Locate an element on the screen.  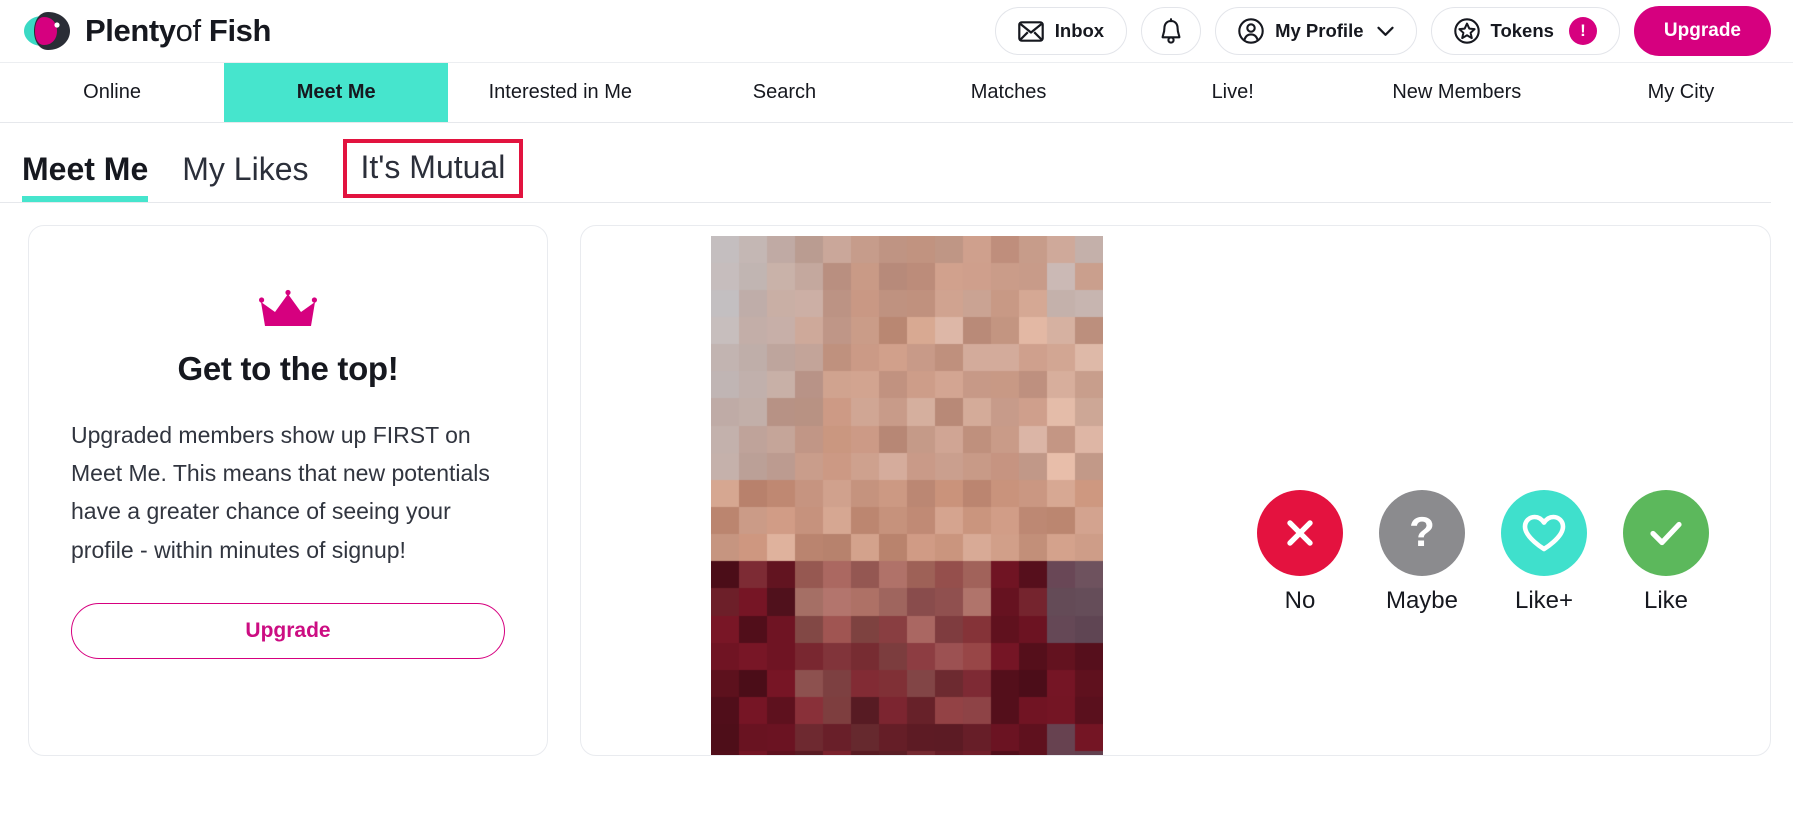
question-icon: ? is located at coordinates (1422, 531).